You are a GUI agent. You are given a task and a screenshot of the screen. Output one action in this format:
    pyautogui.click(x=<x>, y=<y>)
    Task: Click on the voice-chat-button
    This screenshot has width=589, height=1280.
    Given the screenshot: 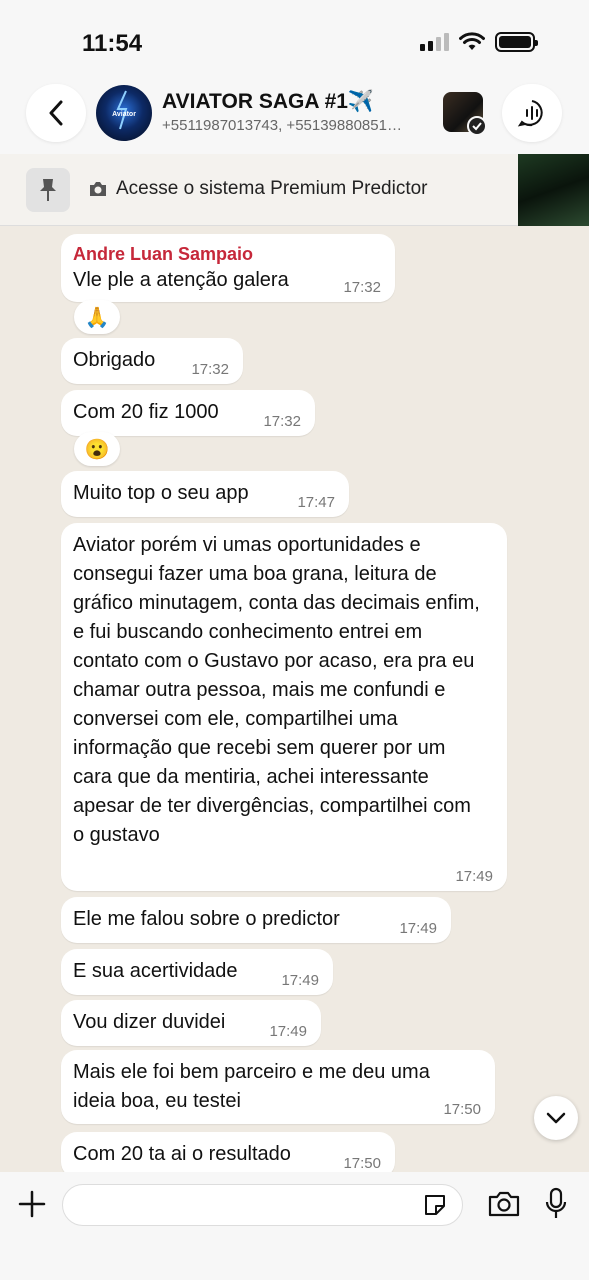 What is the action you would take?
    pyautogui.click(x=532, y=113)
    